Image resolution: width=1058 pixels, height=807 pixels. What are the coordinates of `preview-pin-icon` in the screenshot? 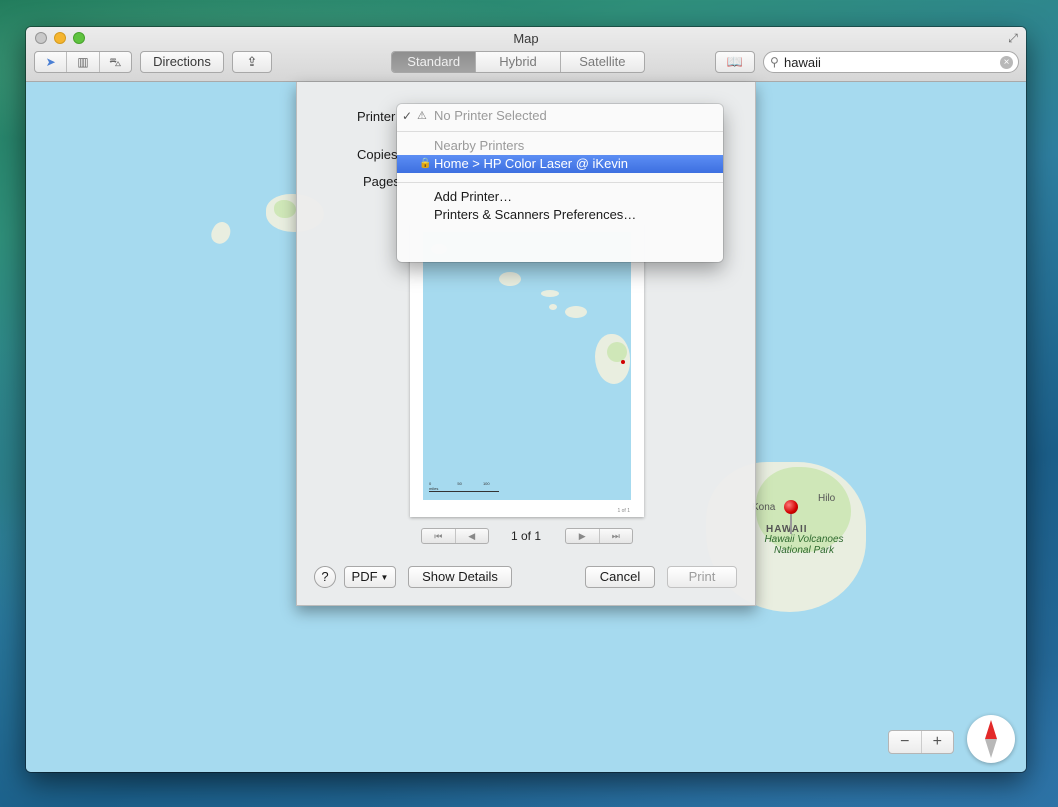 It's located at (623, 362).